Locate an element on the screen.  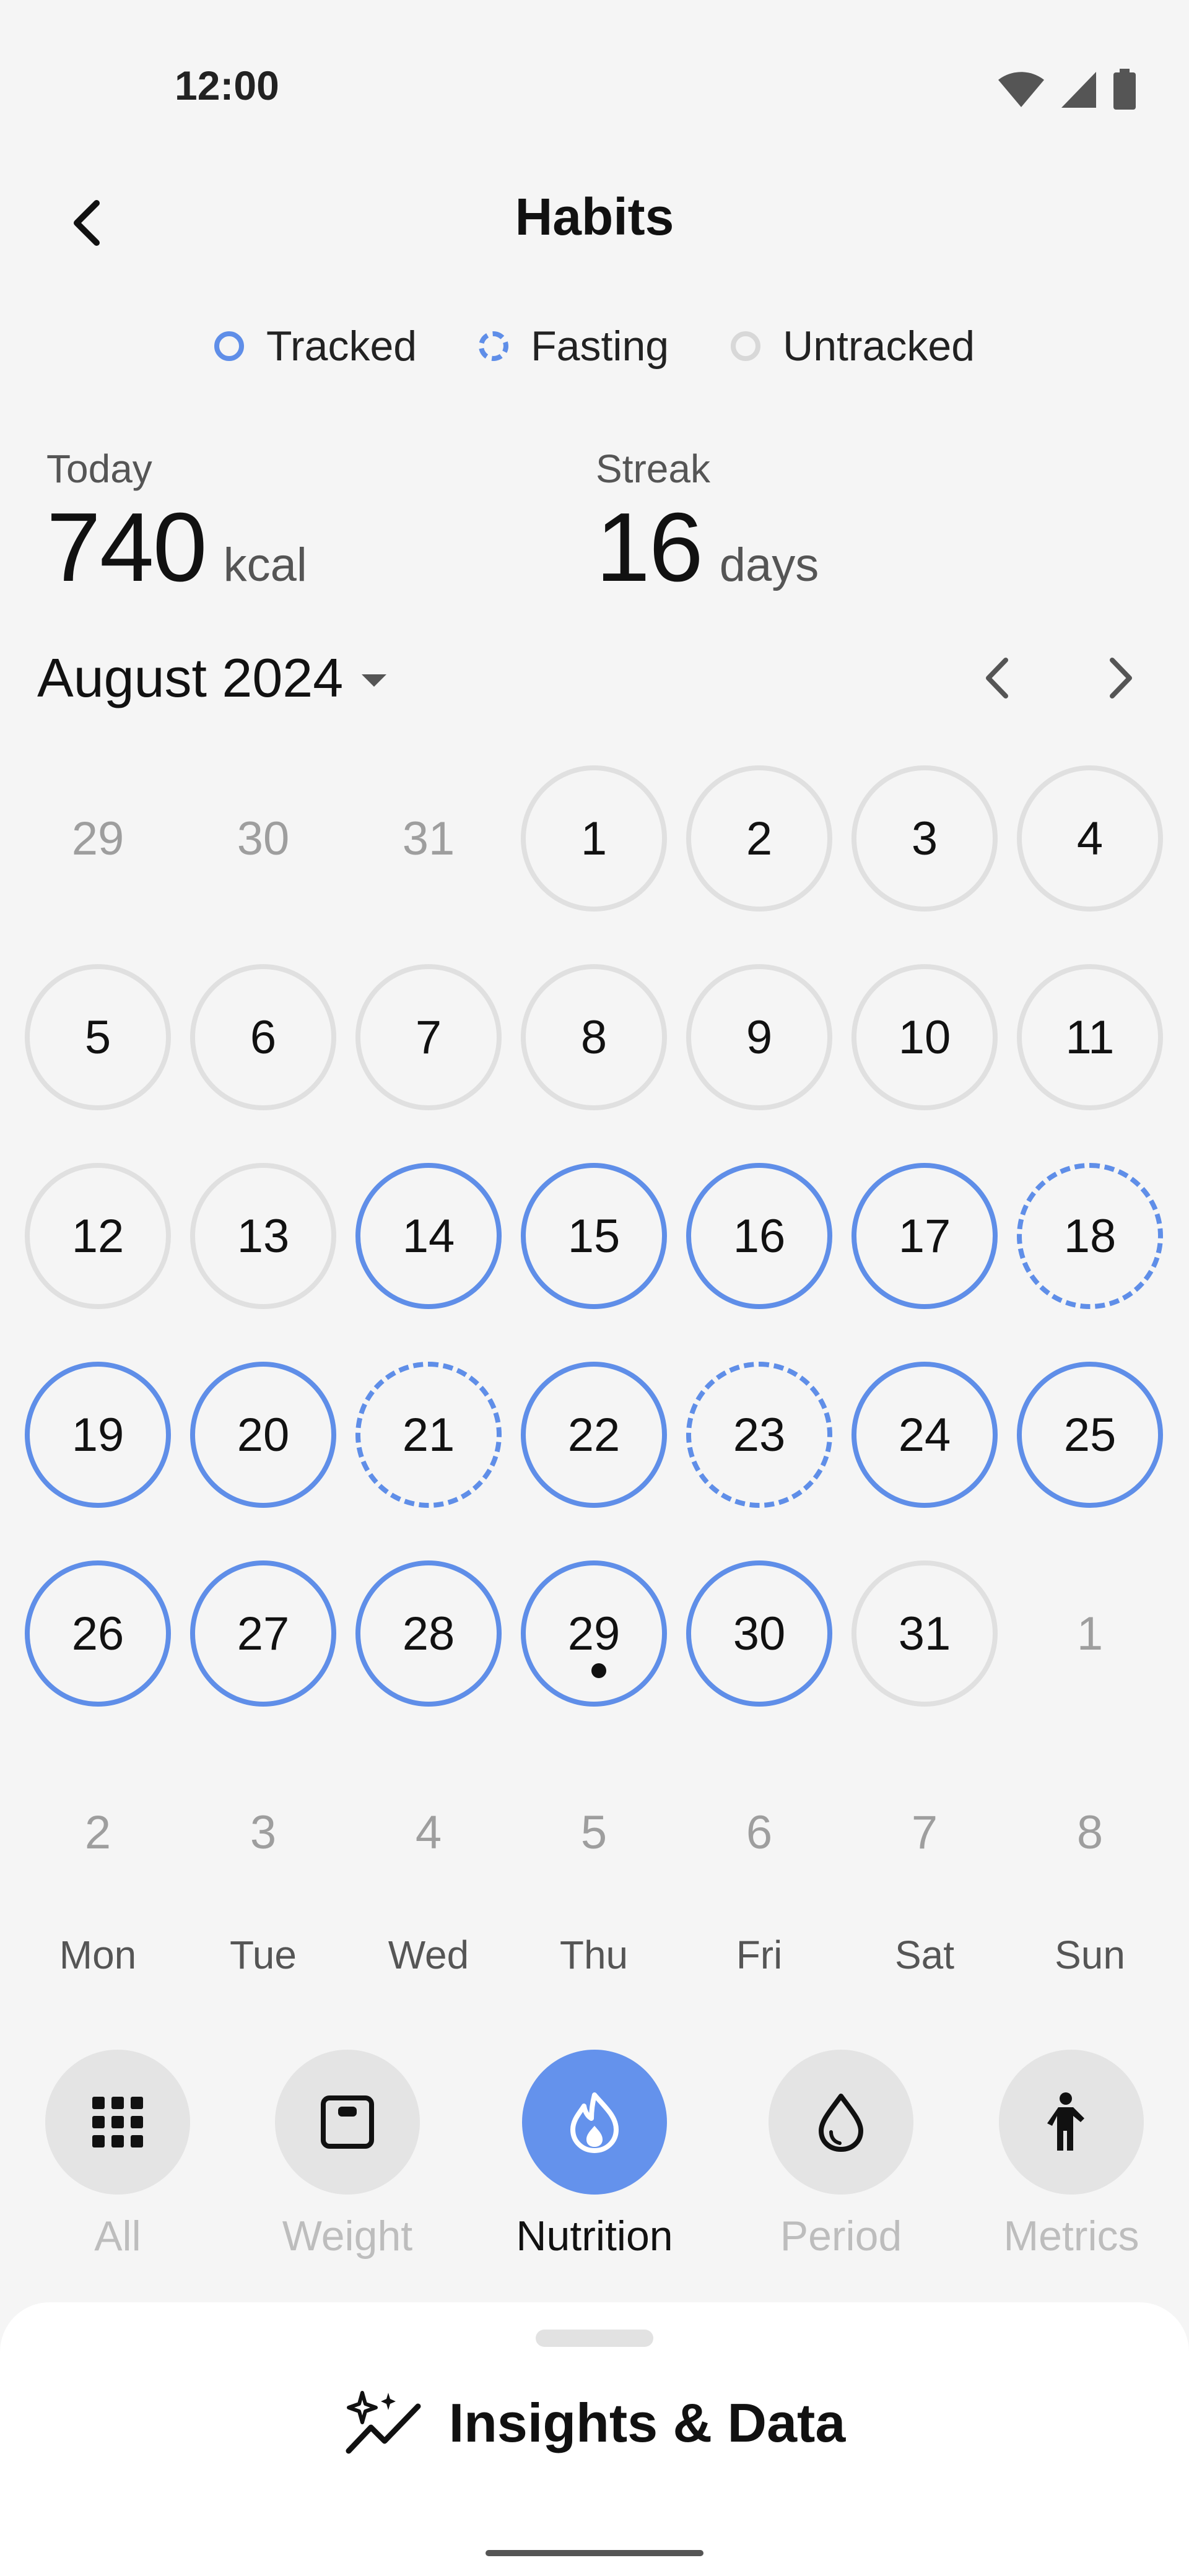
calendar-day-fasting: 18 is located at coordinates (1090, 1236).